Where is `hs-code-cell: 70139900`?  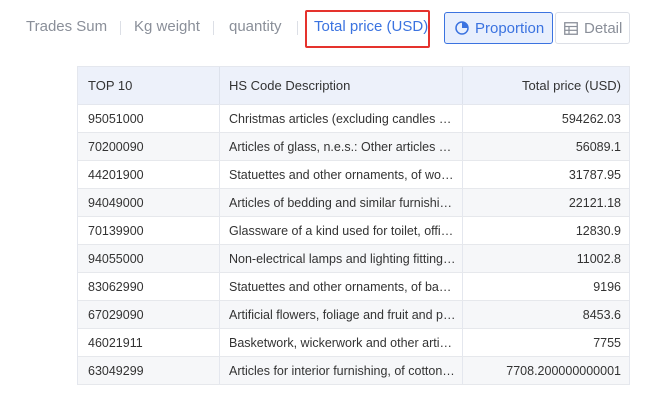 hs-code-cell: 70139900 is located at coordinates (149, 230).